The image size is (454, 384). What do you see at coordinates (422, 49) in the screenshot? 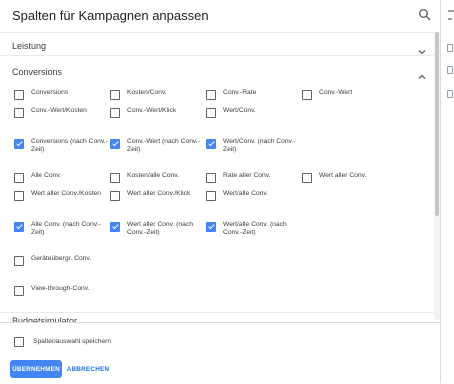
I see `chevron-down-icon` at bounding box center [422, 49].